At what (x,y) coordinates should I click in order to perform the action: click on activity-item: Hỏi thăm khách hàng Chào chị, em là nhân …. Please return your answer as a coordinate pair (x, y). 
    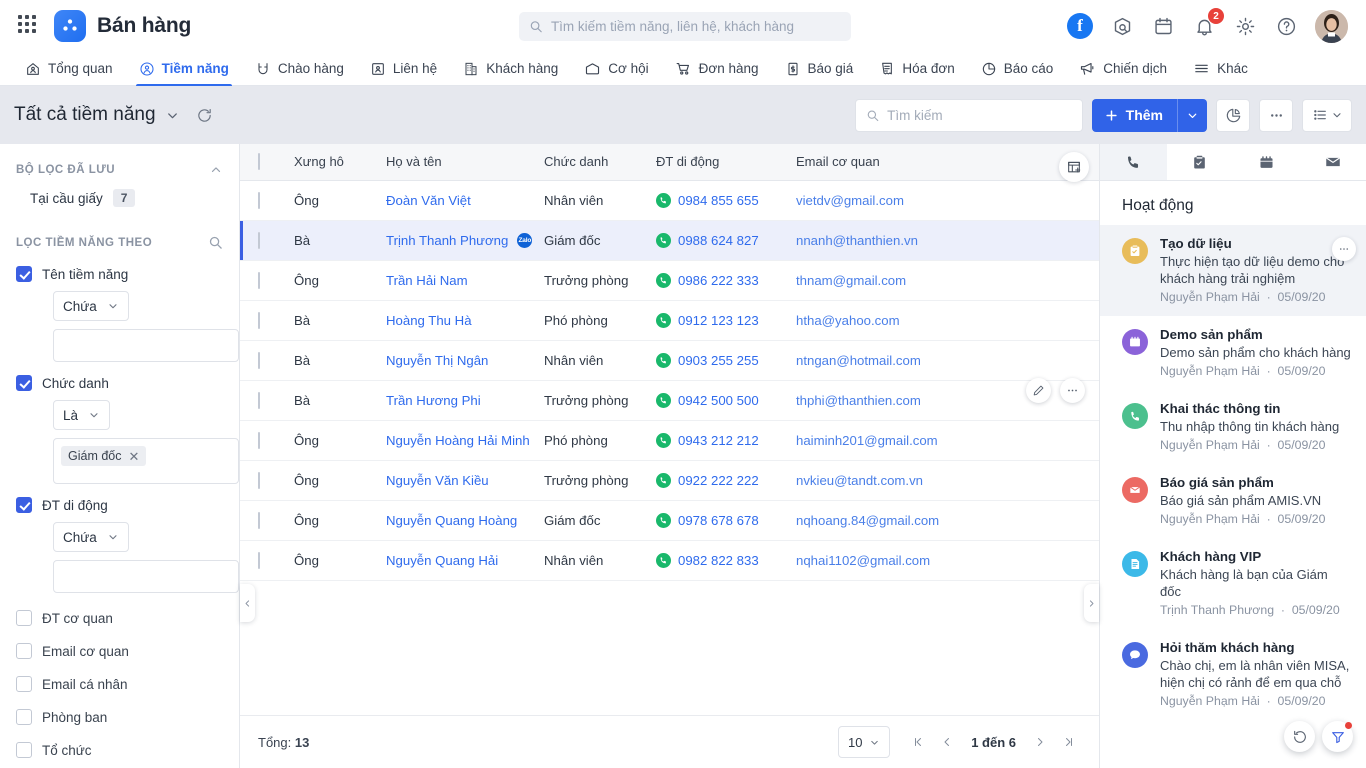
    Looking at the image, I should click on (1233, 674).